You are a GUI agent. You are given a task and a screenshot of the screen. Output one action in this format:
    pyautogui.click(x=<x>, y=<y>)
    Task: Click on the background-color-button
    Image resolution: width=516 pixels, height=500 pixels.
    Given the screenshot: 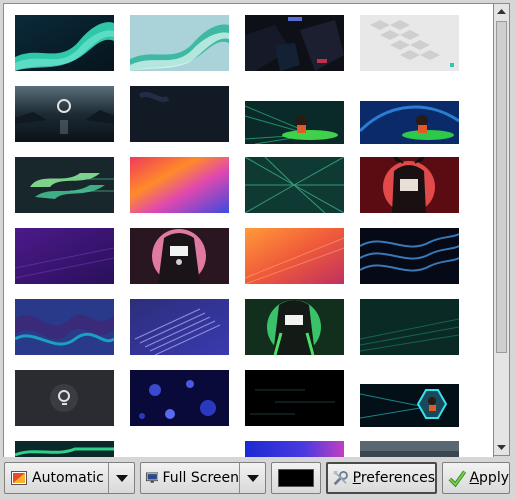 What is the action you would take?
    pyautogui.click(x=296, y=478)
    